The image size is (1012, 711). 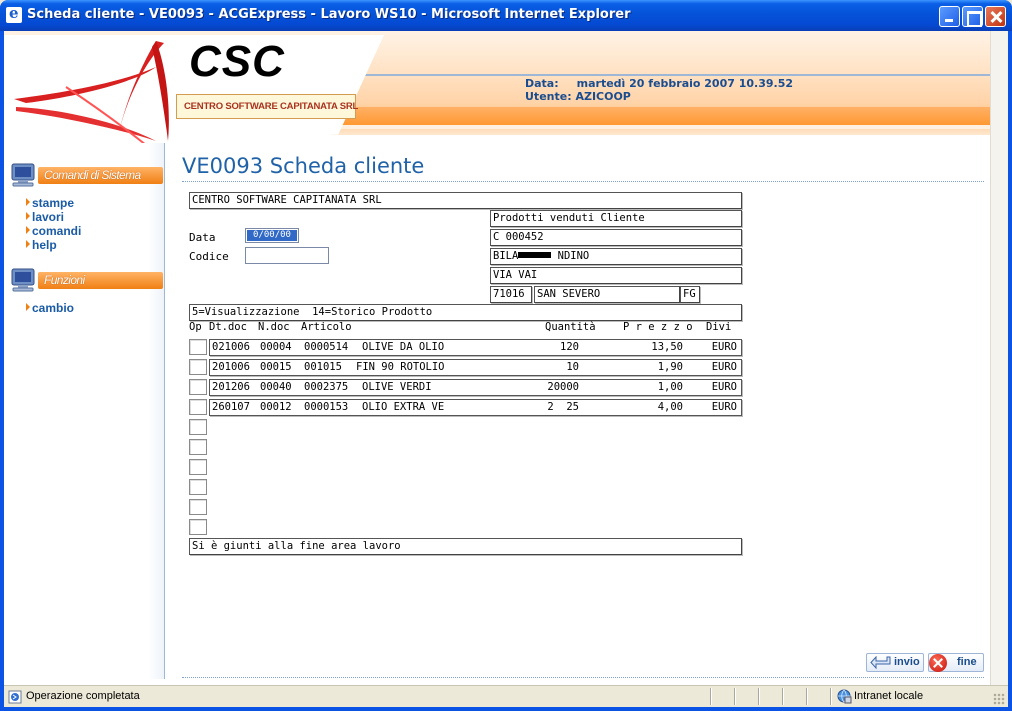 I want to click on user-value: AZICOOP, so click(x=603, y=96).